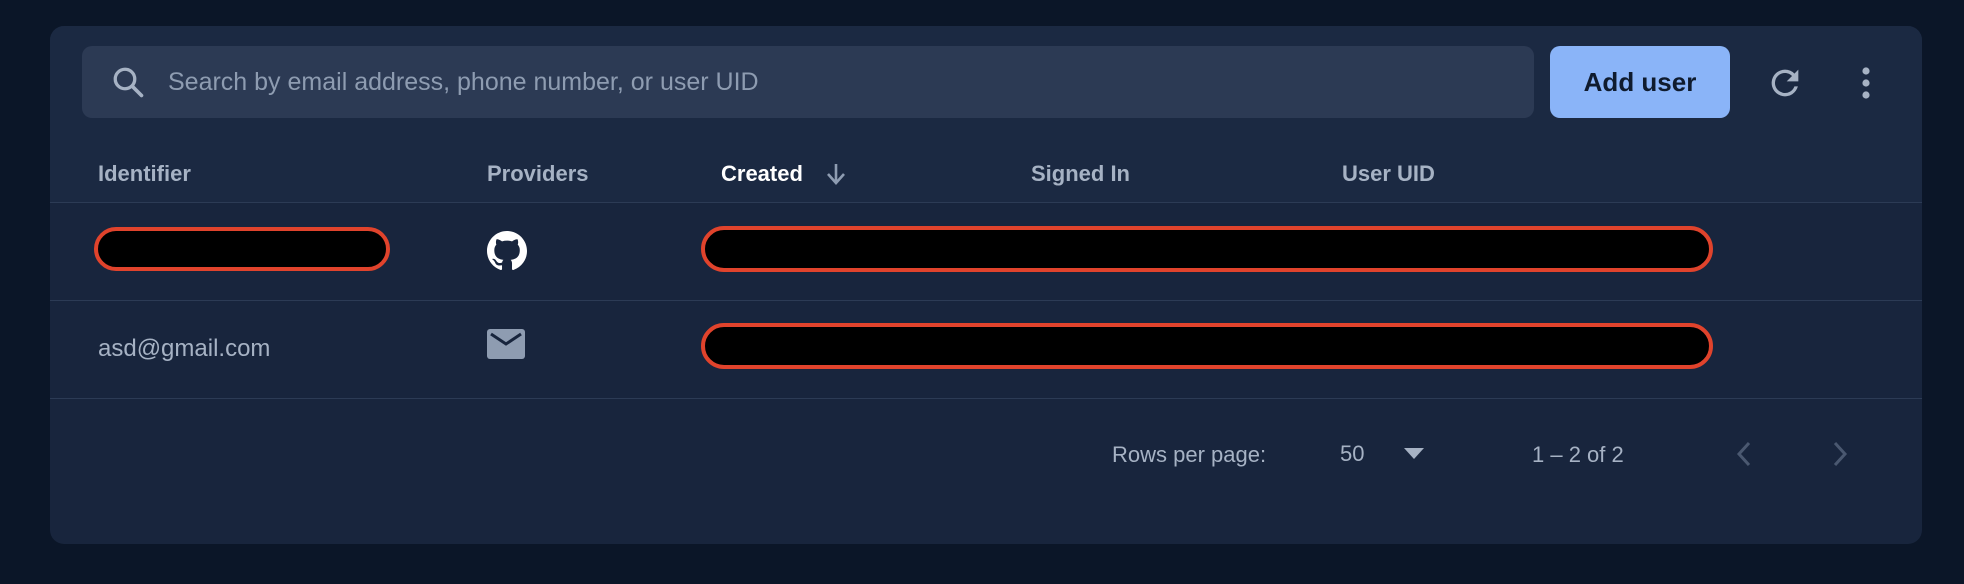 The height and width of the screenshot is (584, 1964). Describe the element at coordinates (1640, 82) in the screenshot. I see `add-user-button: Add user` at that location.